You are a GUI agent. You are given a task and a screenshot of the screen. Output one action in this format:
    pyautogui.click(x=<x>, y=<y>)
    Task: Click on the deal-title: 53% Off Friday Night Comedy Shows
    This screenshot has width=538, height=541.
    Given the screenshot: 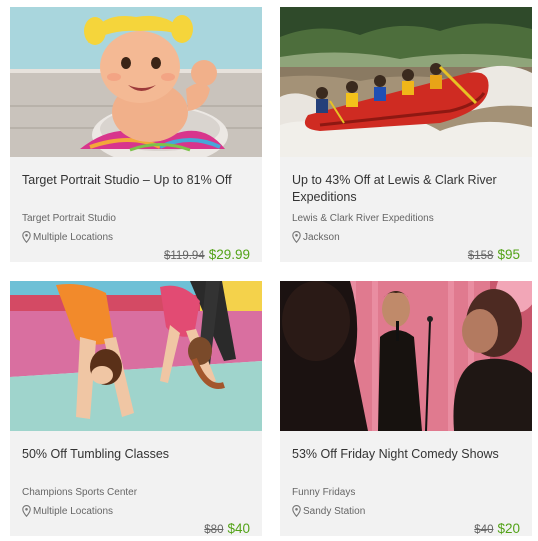 What is the action you would take?
    pyautogui.click(x=406, y=454)
    